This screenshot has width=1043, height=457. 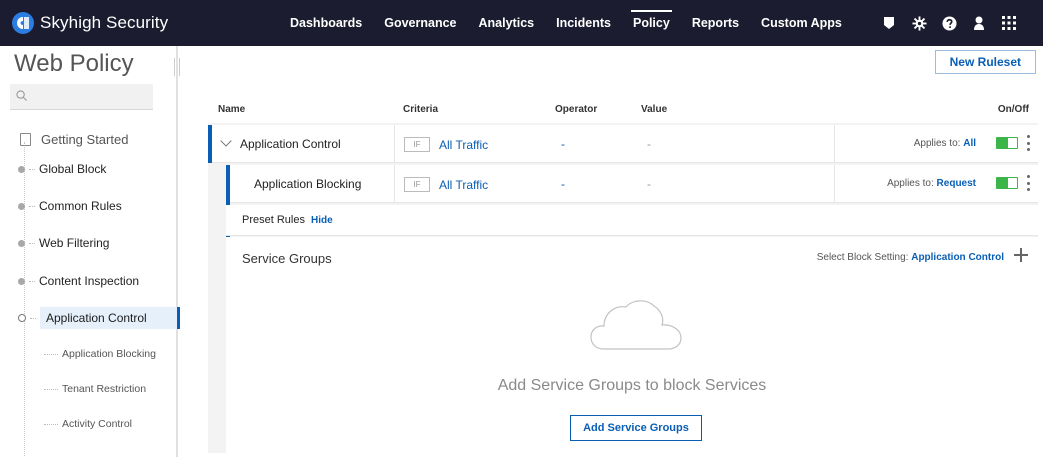 I want to click on column-header-criteria: Criteria, so click(x=421, y=109).